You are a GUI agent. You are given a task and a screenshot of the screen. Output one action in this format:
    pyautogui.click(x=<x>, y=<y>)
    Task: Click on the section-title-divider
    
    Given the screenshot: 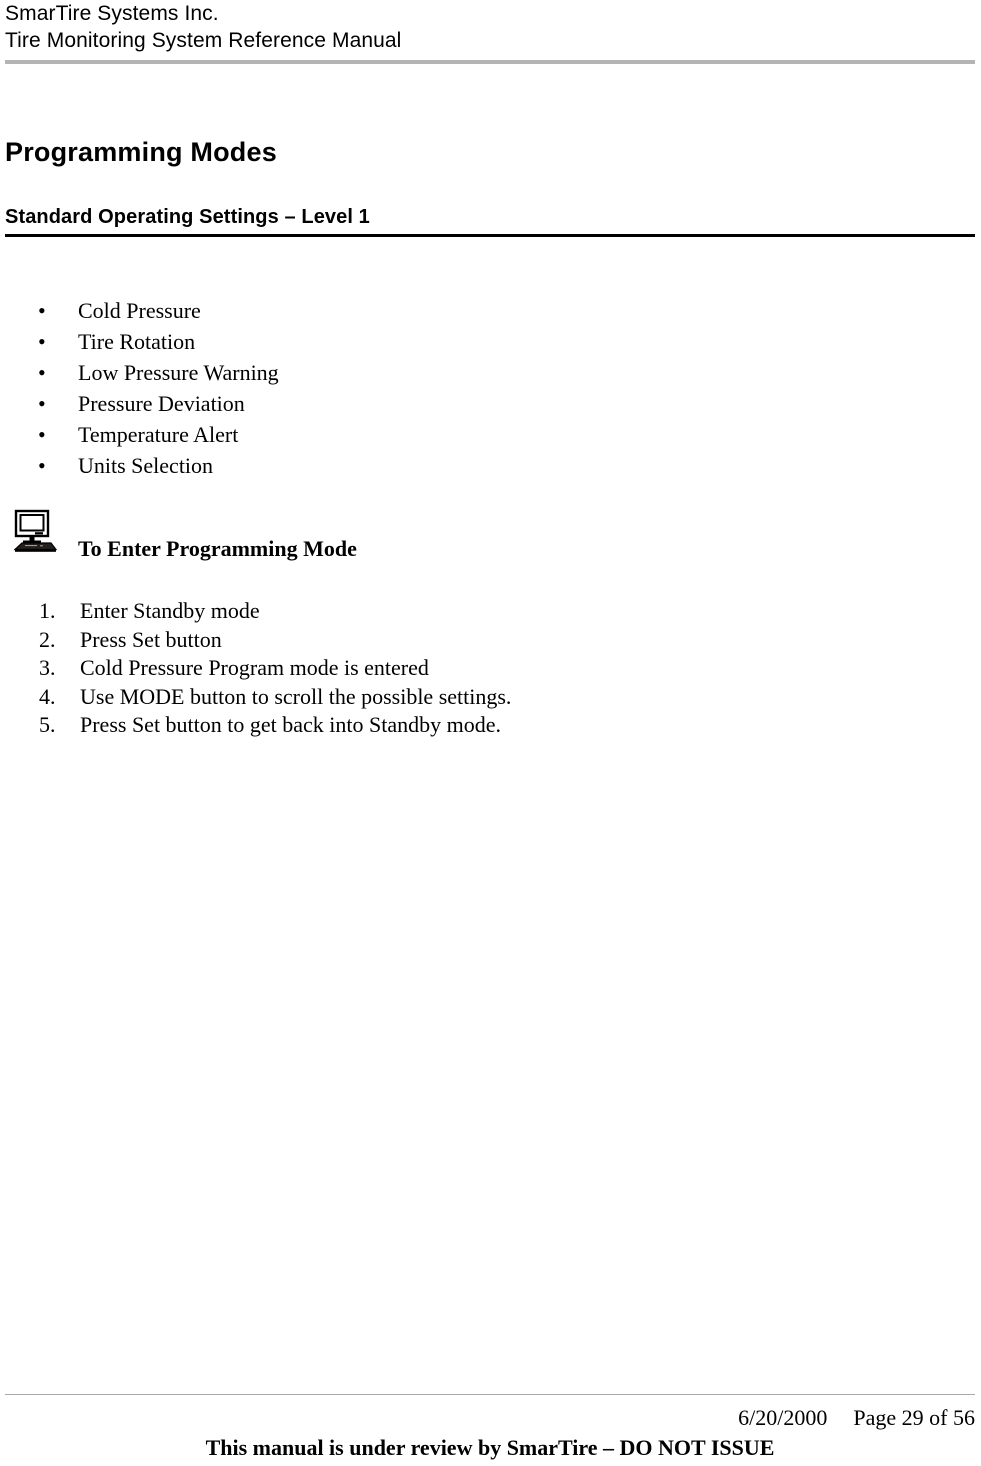 What is the action you would take?
    pyautogui.click(x=490, y=235)
    